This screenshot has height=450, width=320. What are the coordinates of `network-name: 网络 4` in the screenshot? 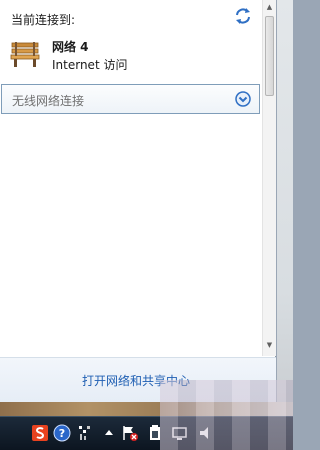 It's located at (70, 47).